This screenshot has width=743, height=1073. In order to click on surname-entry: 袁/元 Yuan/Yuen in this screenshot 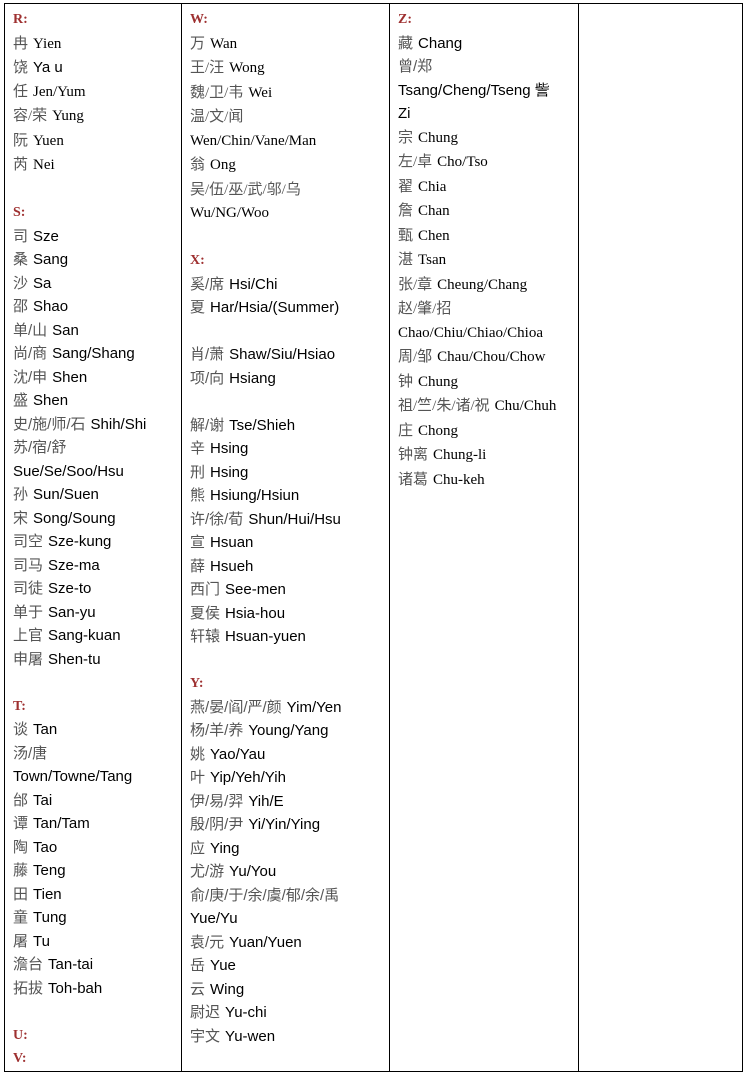, I will do `click(287, 943)`.